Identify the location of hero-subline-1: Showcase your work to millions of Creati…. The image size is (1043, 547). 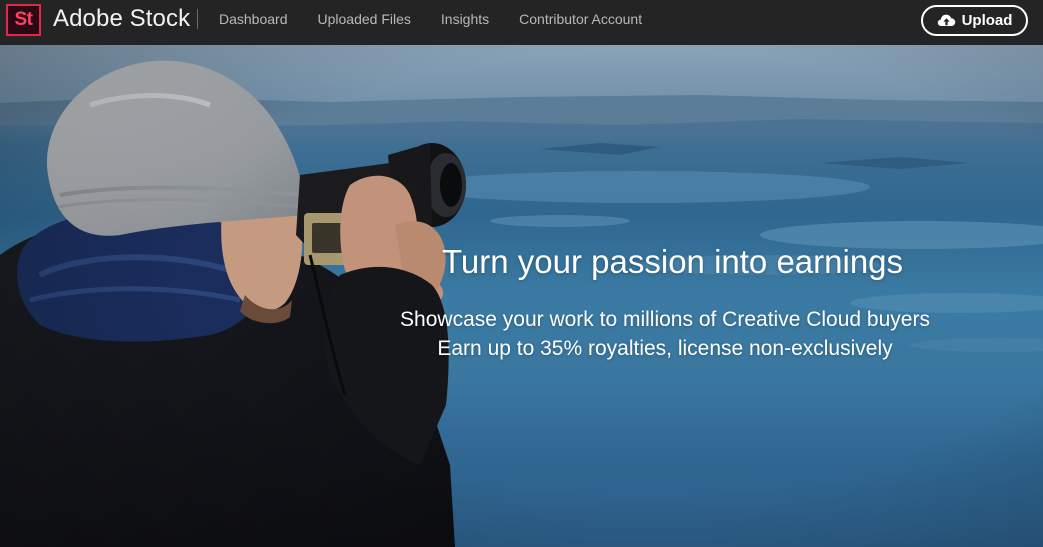
(665, 319).